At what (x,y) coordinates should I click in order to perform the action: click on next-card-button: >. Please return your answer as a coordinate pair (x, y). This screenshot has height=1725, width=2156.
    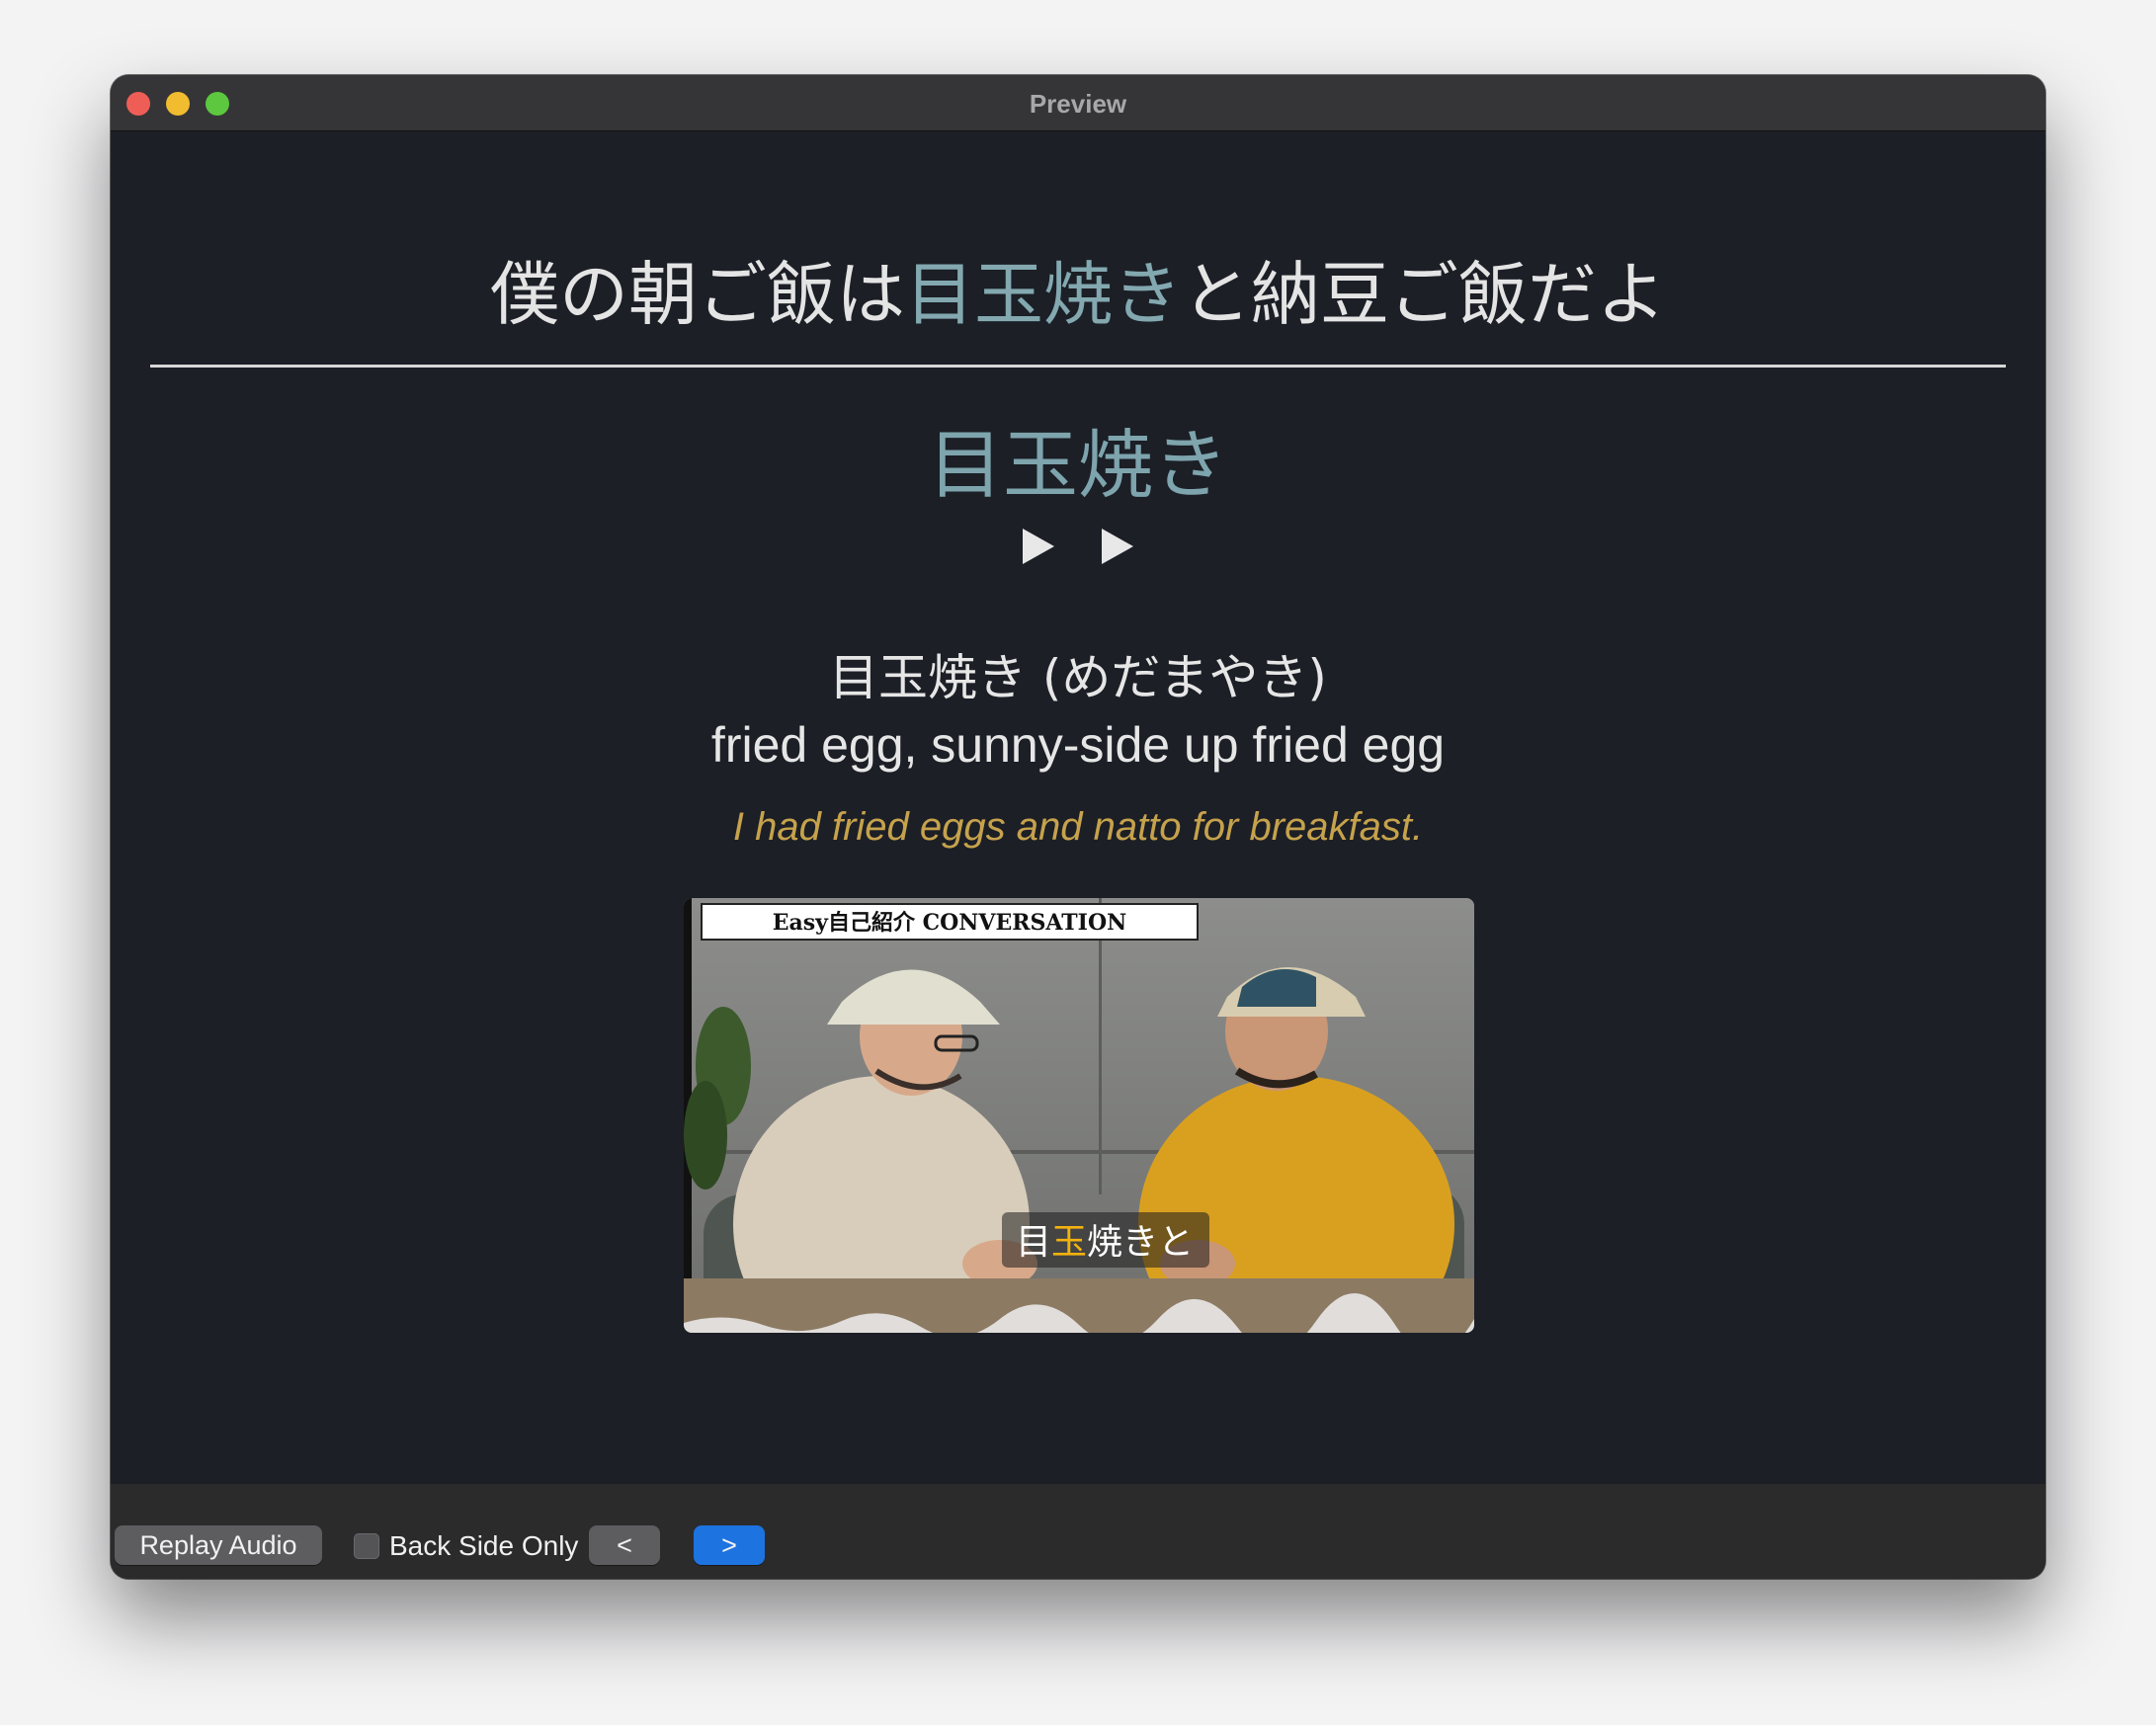
    Looking at the image, I should click on (730, 1545).